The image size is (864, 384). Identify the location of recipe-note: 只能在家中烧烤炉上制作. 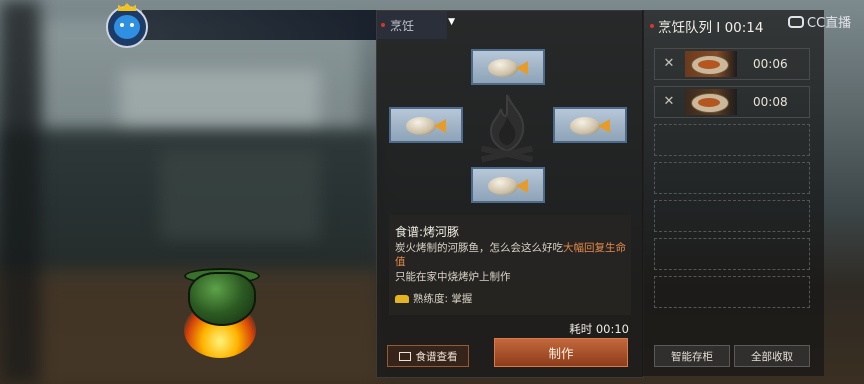
(453, 277).